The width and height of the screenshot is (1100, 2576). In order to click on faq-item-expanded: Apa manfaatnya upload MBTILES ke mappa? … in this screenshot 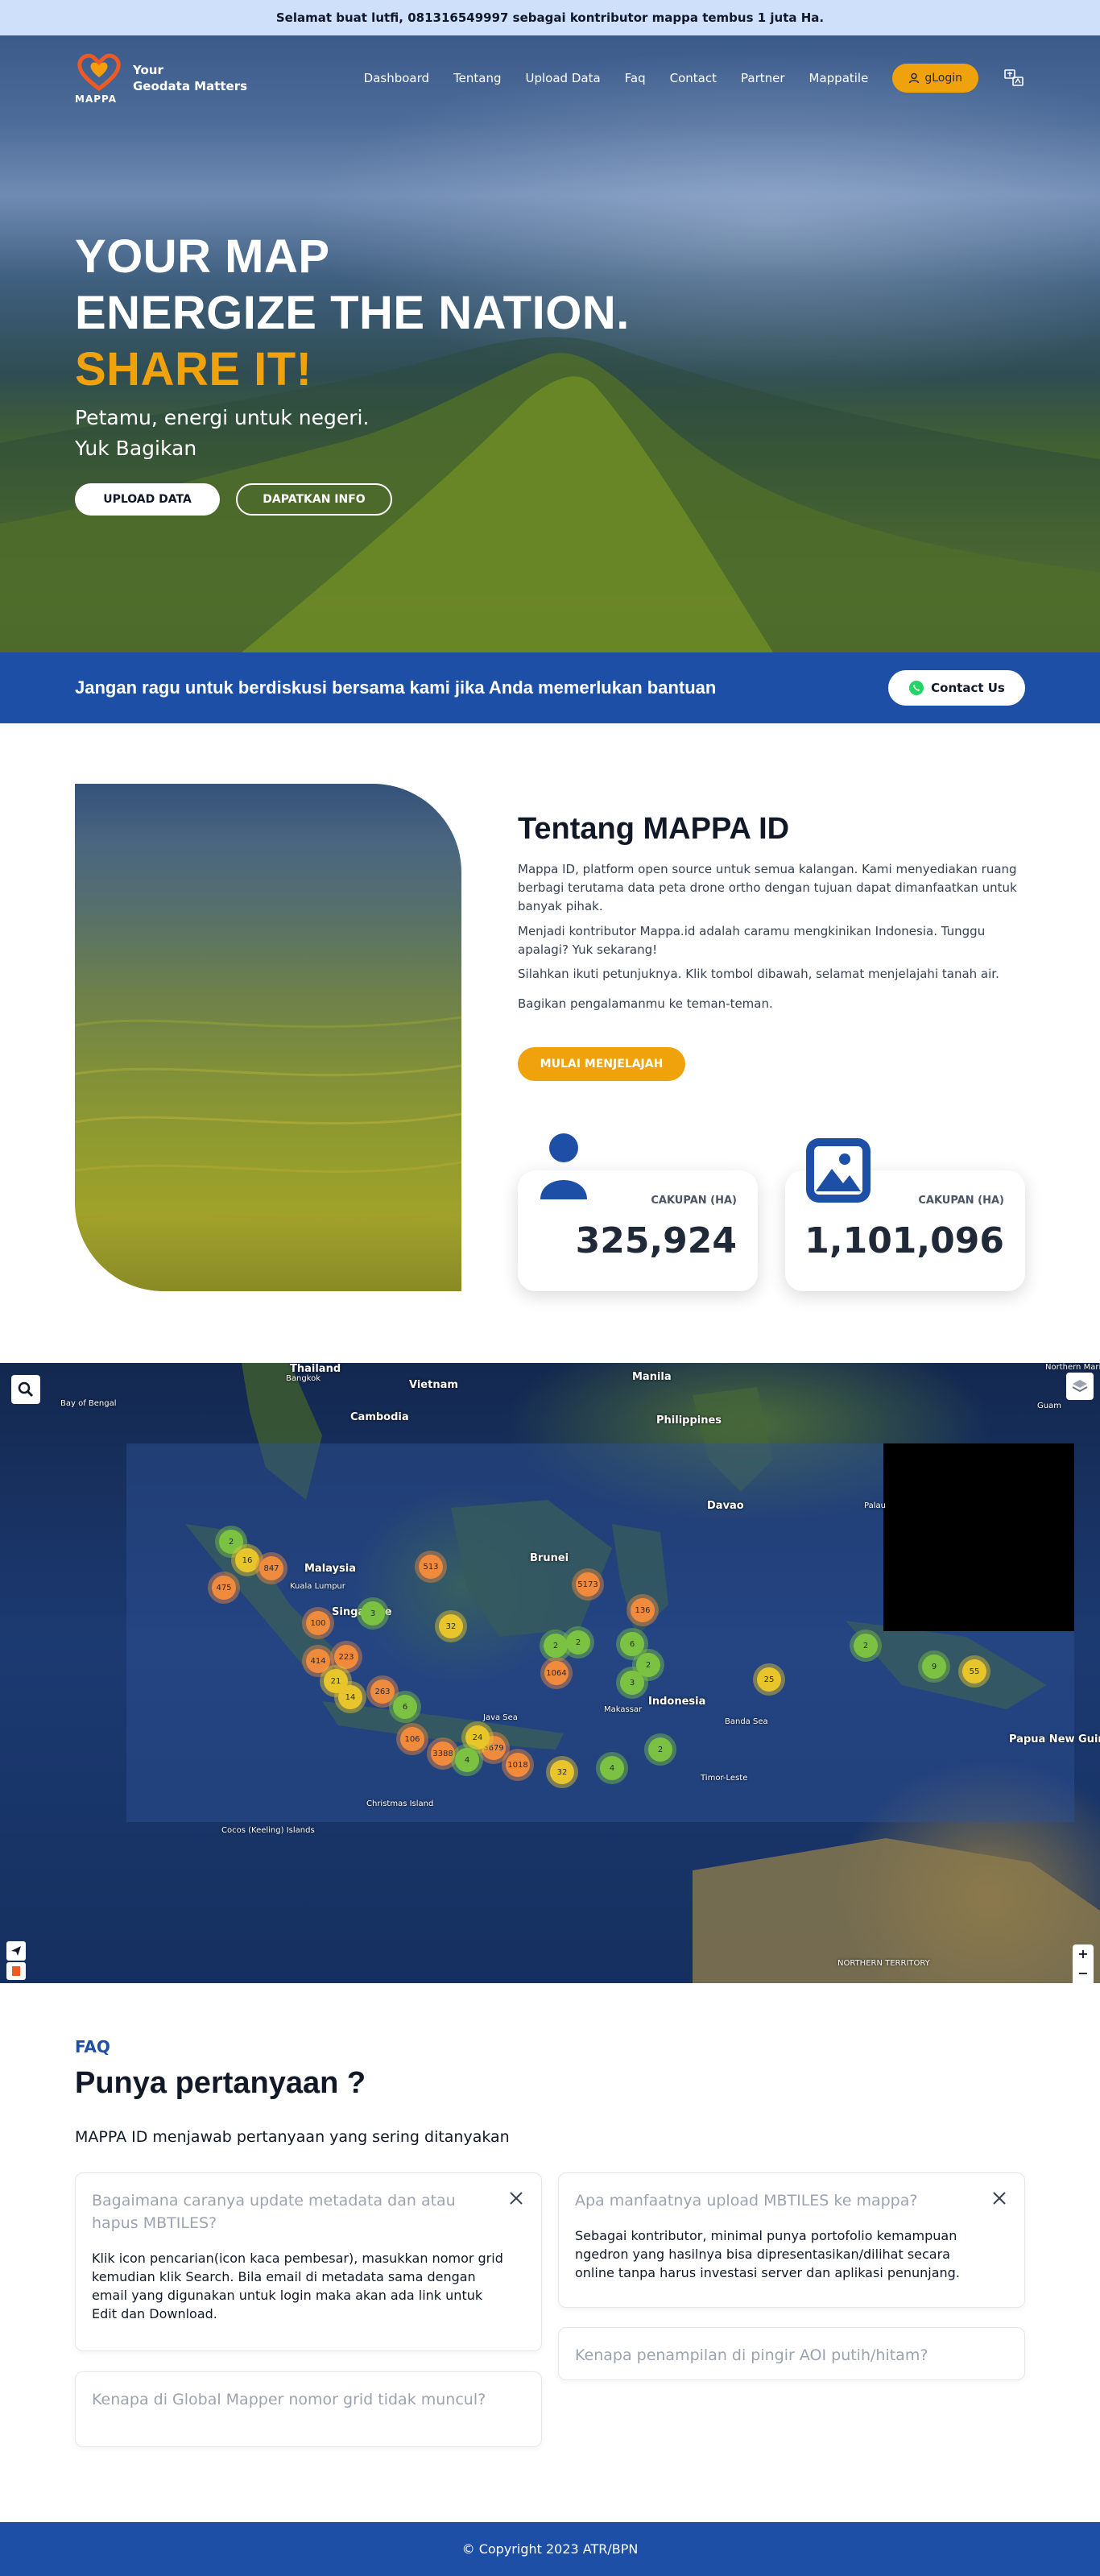, I will do `click(791, 2240)`.